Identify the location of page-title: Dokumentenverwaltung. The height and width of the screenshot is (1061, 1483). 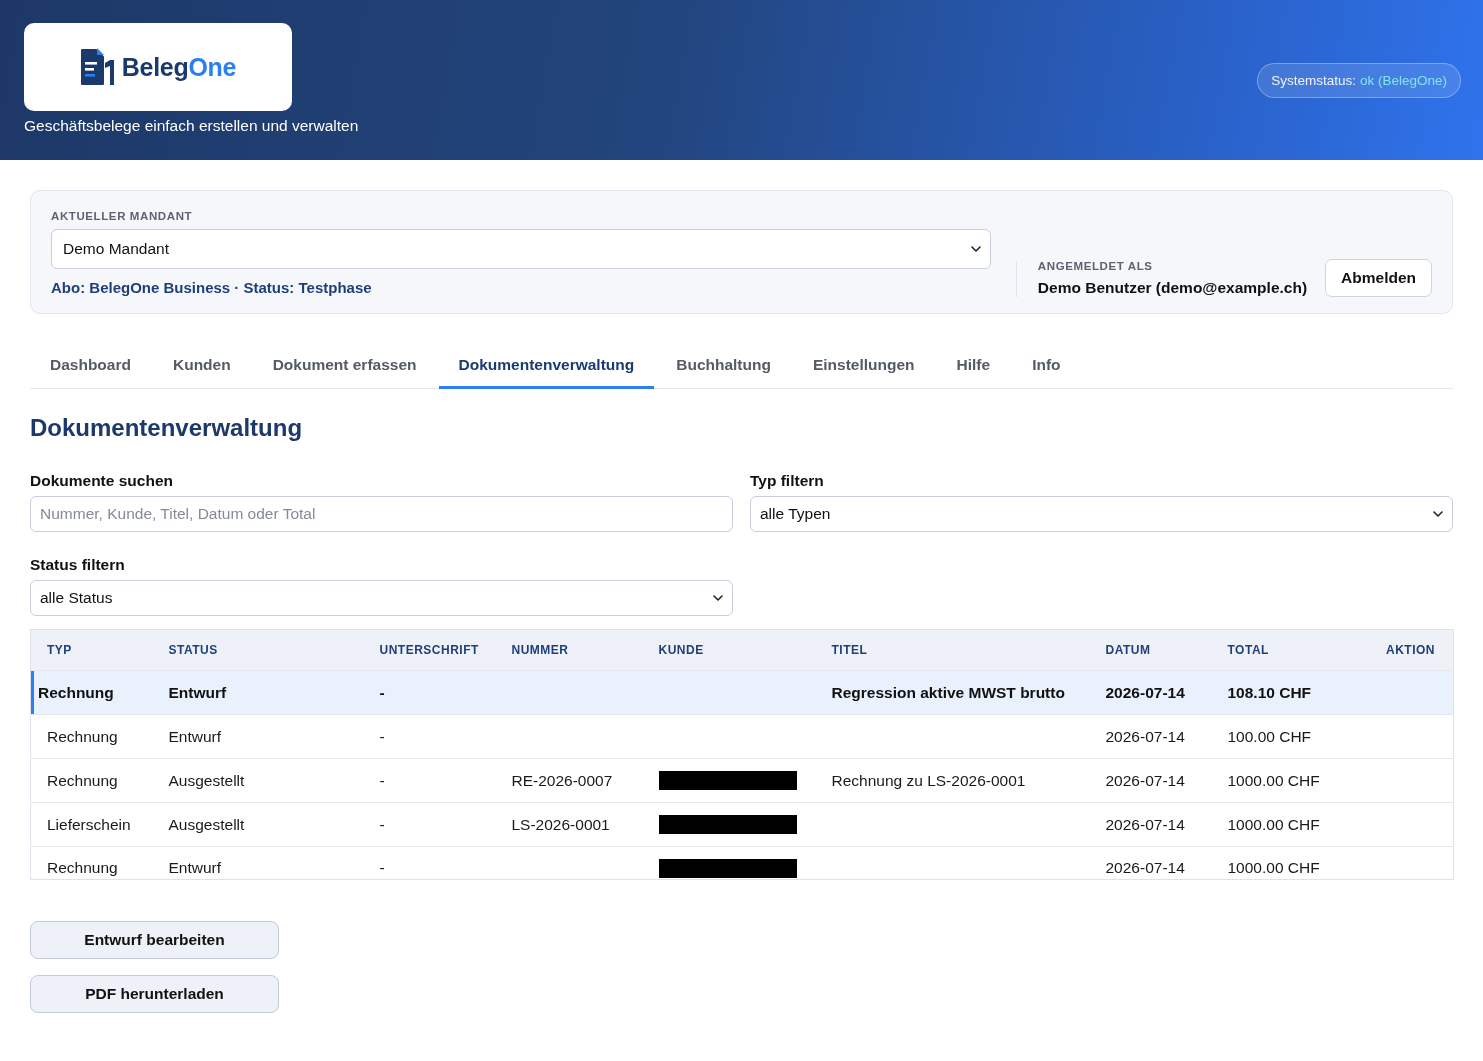
(167, 428).